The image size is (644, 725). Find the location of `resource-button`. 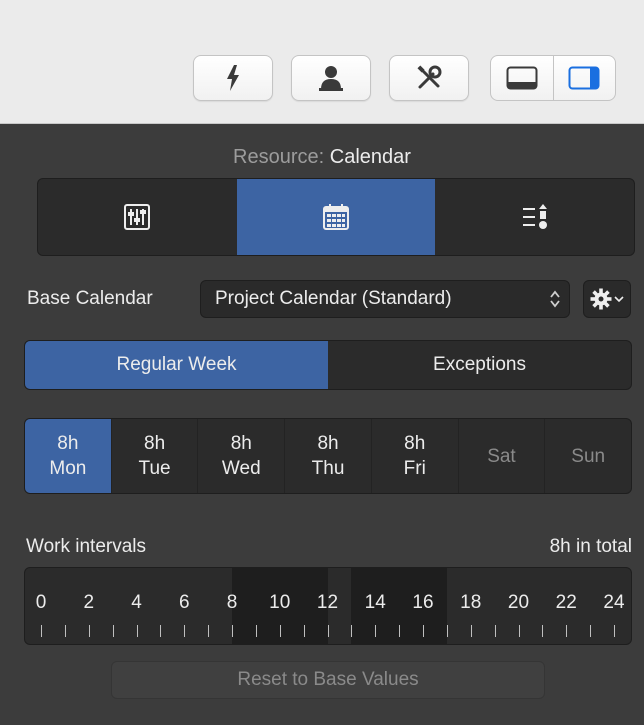

resource-button is located at coordinates (331, 78).